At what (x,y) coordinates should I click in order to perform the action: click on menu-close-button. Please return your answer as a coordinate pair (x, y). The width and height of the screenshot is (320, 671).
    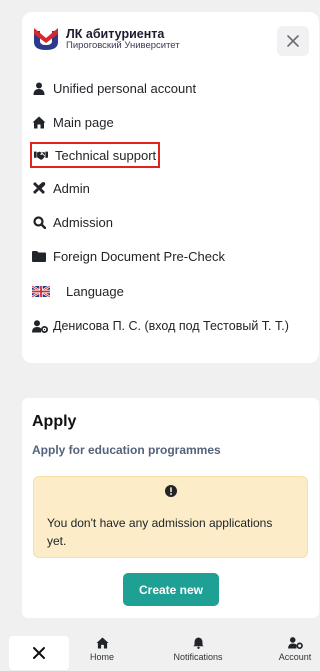
    Looking at the image, I should click on (293, 41).